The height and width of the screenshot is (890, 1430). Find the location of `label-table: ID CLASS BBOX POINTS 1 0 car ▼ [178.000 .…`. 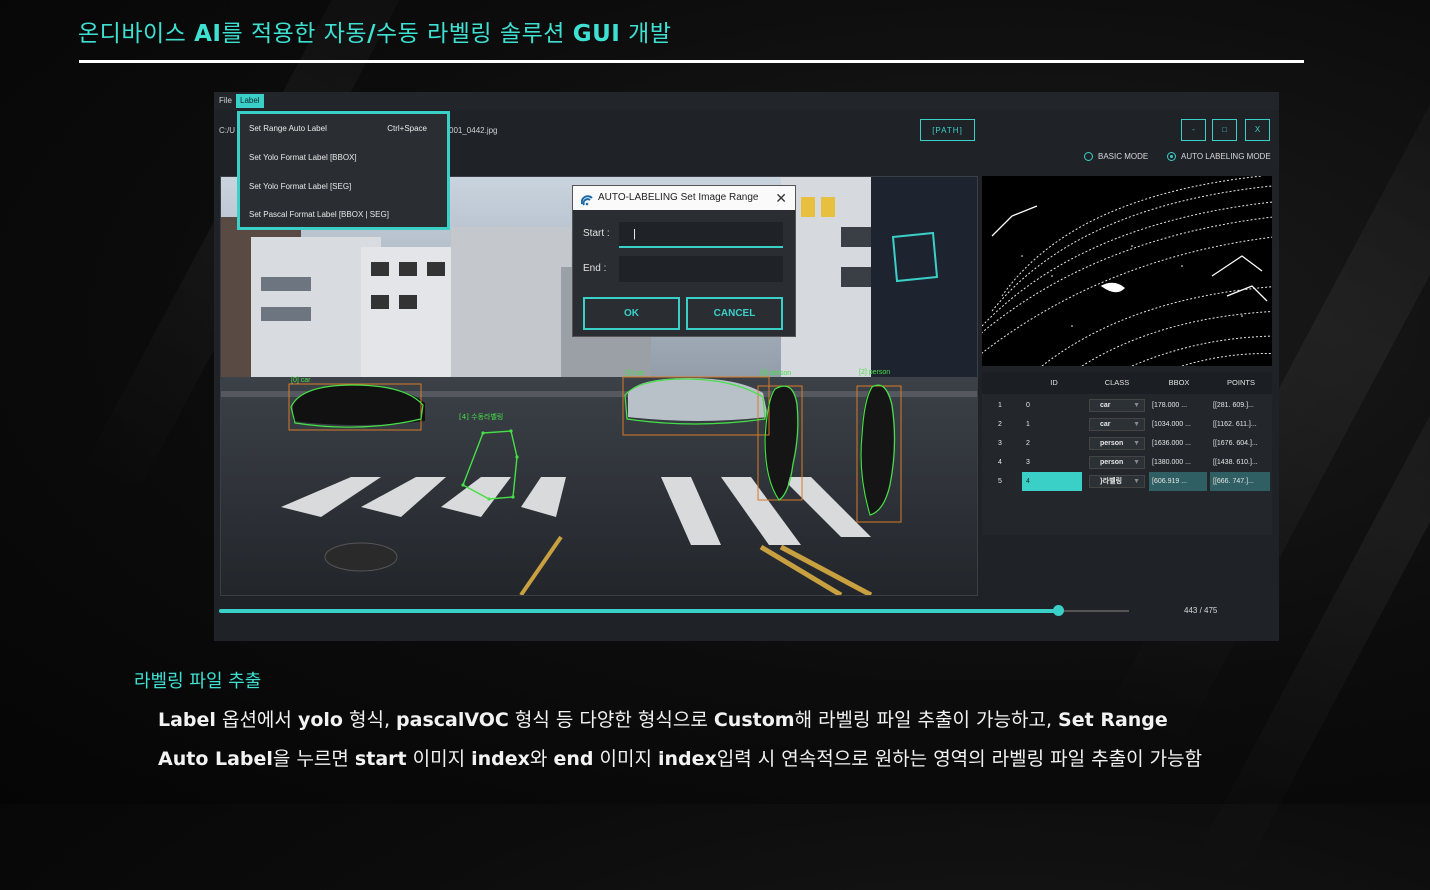

label-table: ID CLASS BBOX POINTS 1 0 car ▼ [178.000 .… is located at coordinates (1127, 453).